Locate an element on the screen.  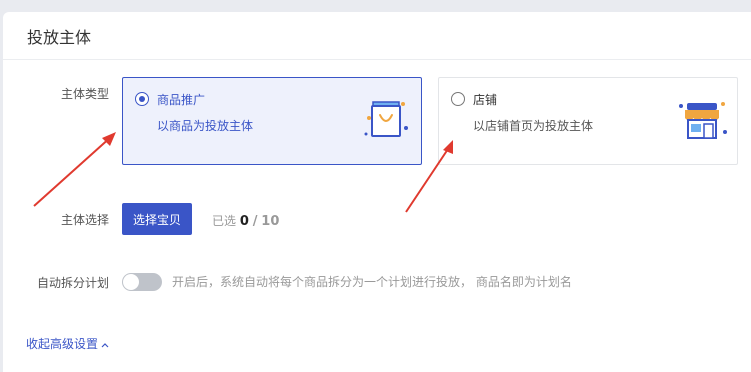
option-title: 商品推广 is located at coordinates (181, 100).